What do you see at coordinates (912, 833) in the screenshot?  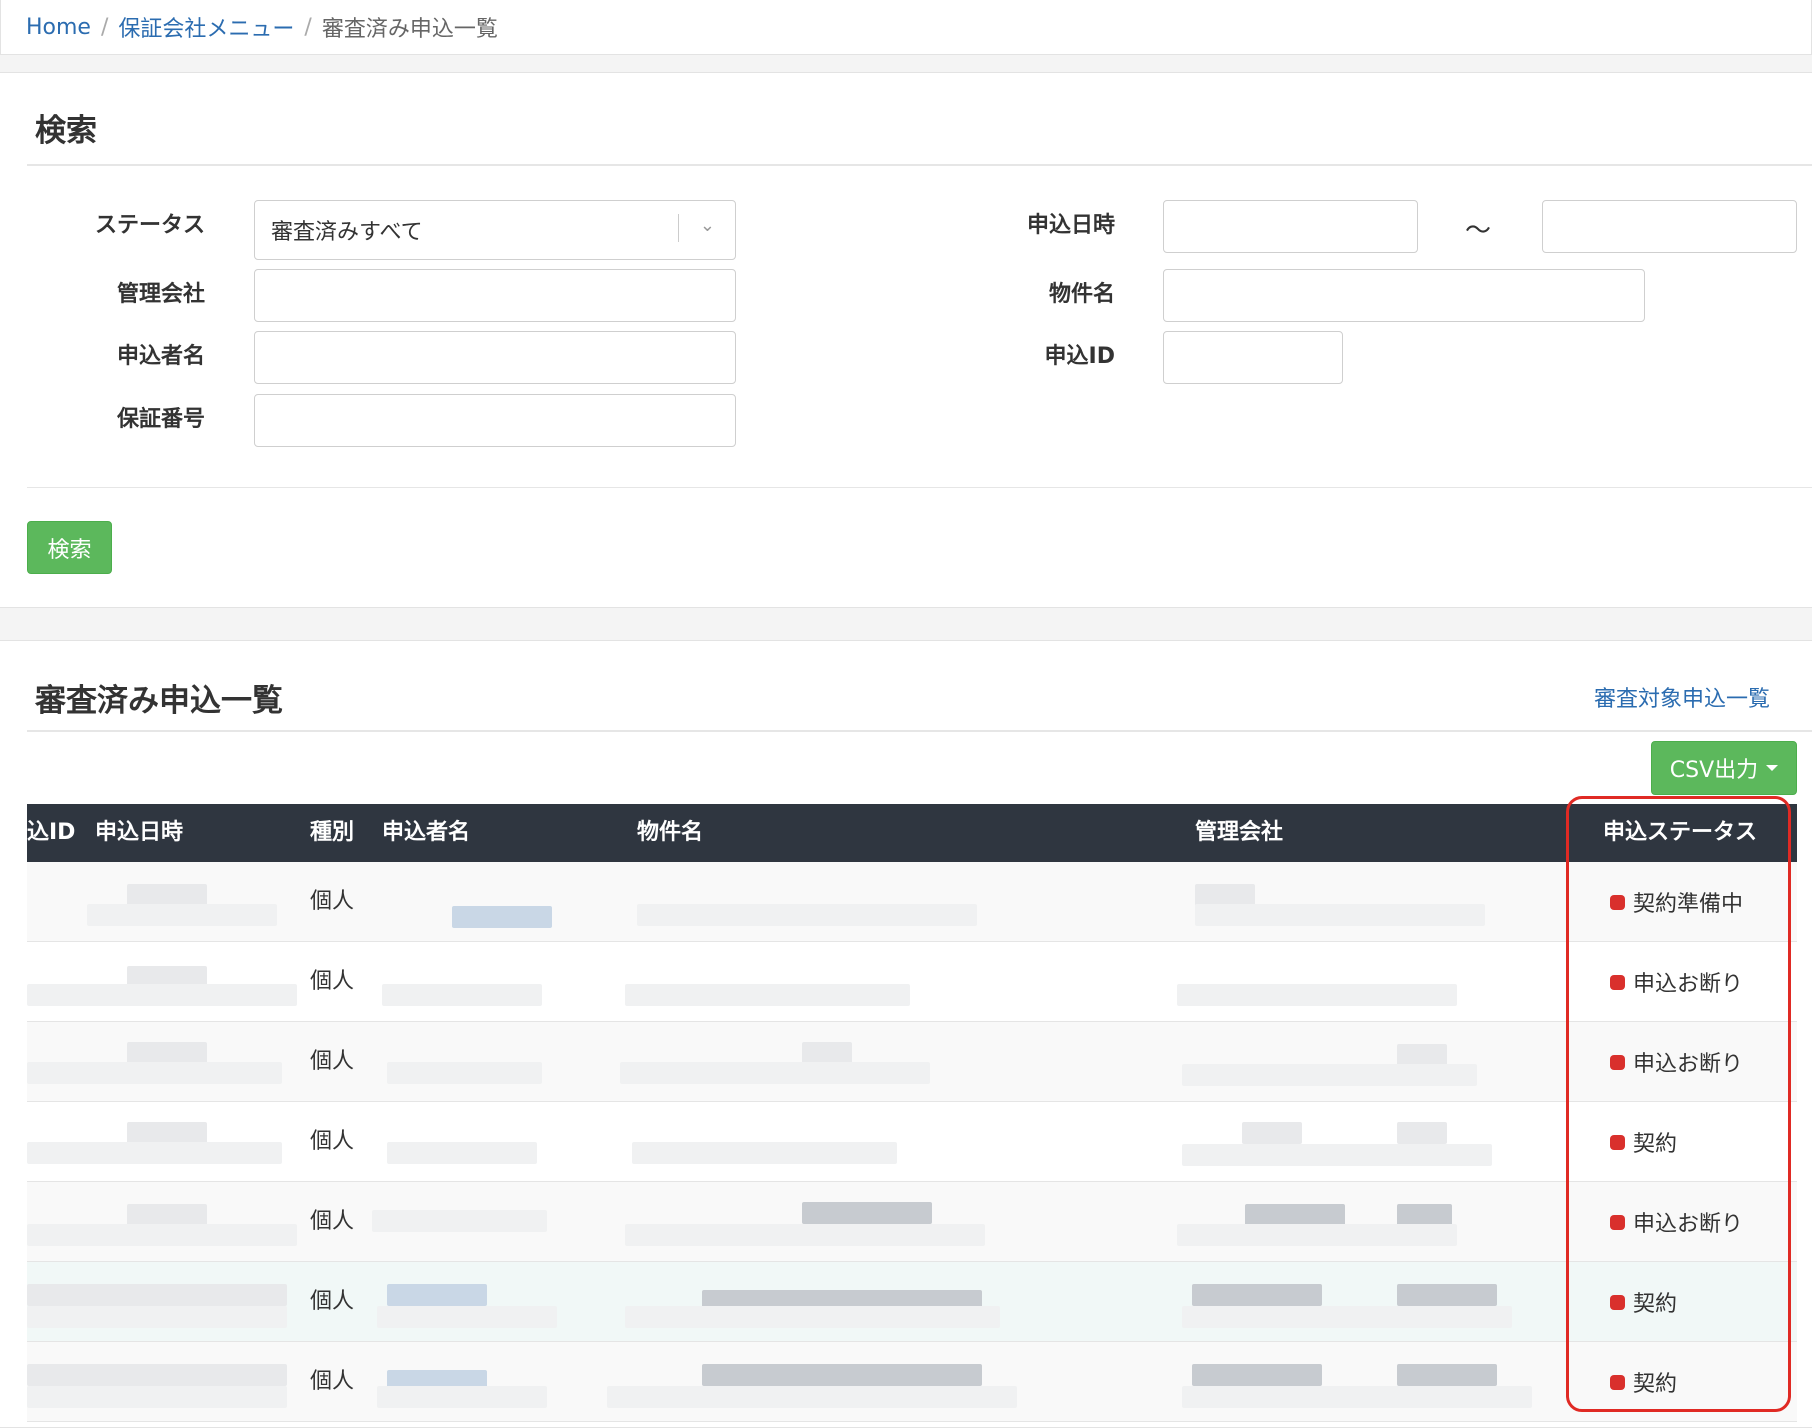 I see `table-header: 込ID 申込日時 種別 申込者名 物件名 管理会社 申込ステータス` at bounding box center [912, 833].